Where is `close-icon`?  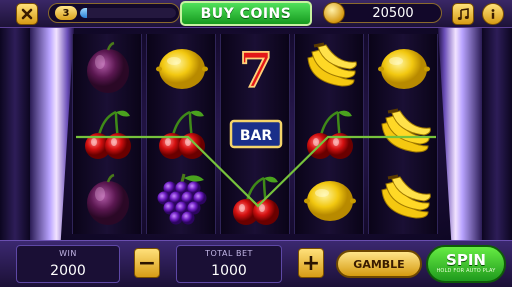 close-icon is located at coordinates (27, 14).